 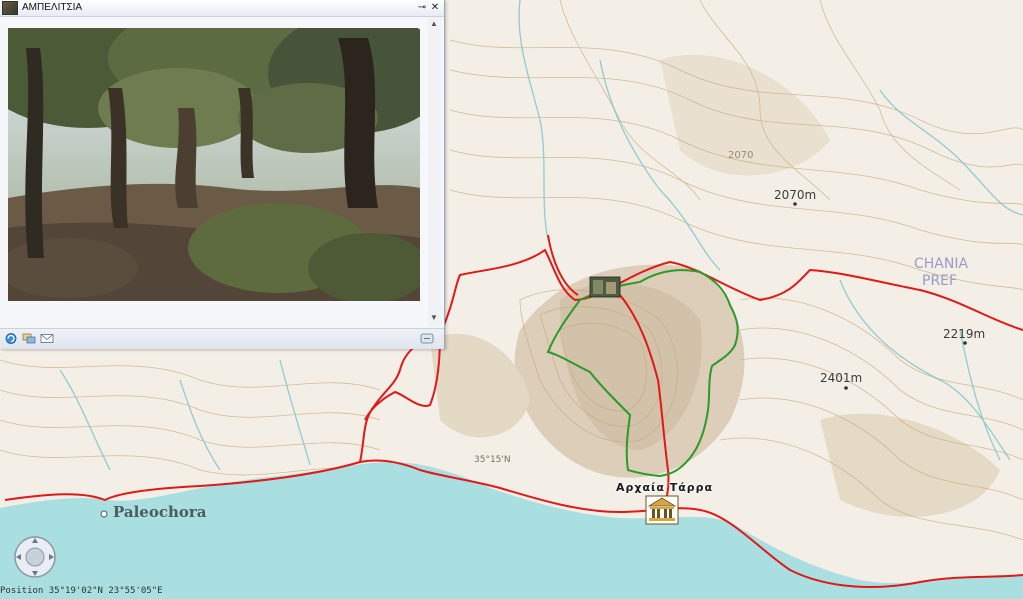 I want to click on graticule-label: 35°15'N, so click(x=492, y=460).